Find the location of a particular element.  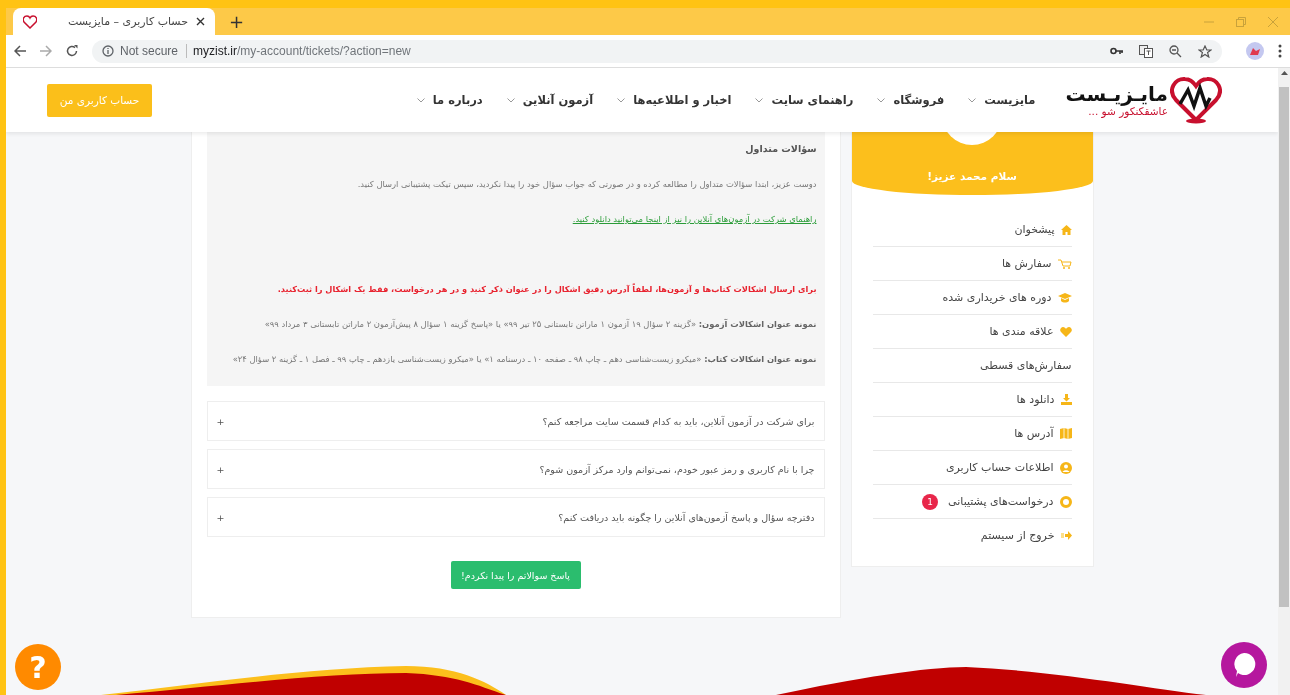

map-icon is located at coordinates (1065, 433).